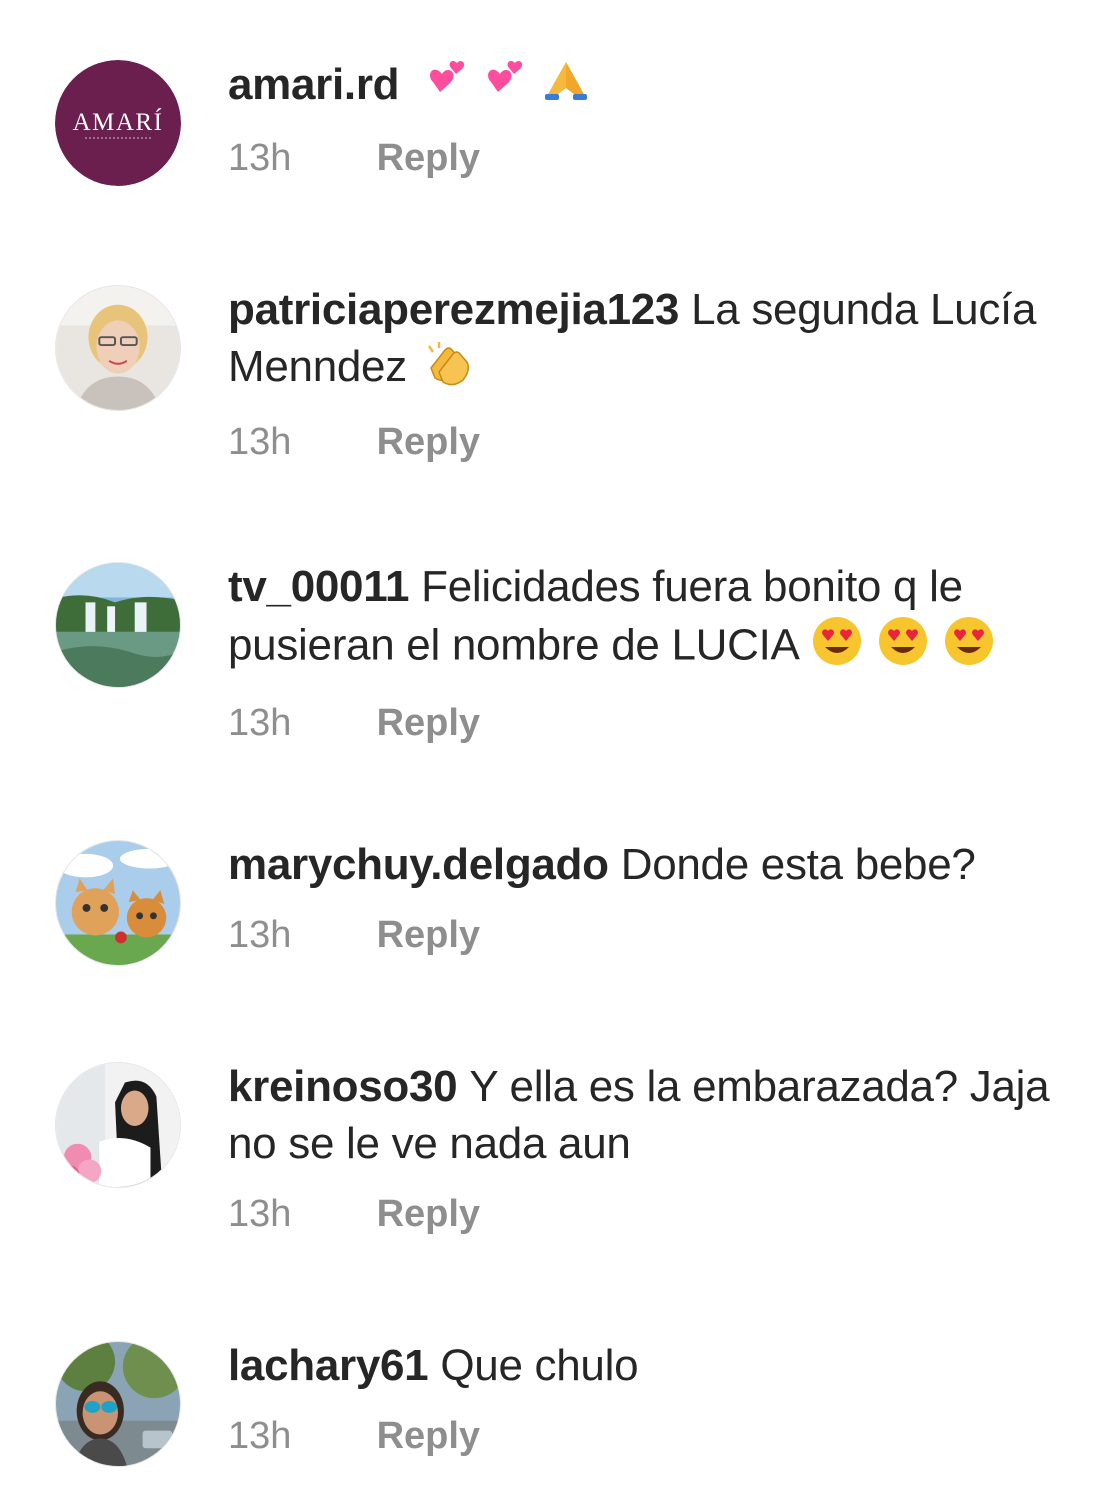 This screenshot has height=1496, width=1100. I want to click on comment-message: Donde esta bebe?, so click(798, 864).